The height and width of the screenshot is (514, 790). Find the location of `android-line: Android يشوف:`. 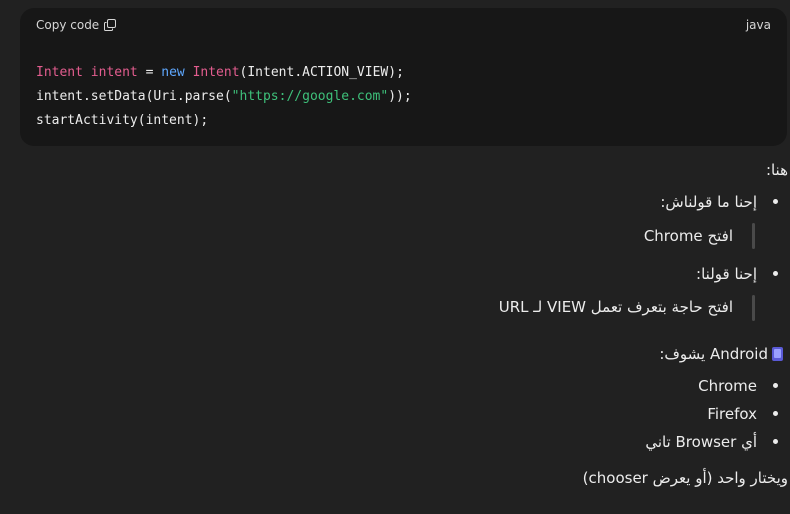

android-line: Android يشوف: is located at coordinates (721, 354).